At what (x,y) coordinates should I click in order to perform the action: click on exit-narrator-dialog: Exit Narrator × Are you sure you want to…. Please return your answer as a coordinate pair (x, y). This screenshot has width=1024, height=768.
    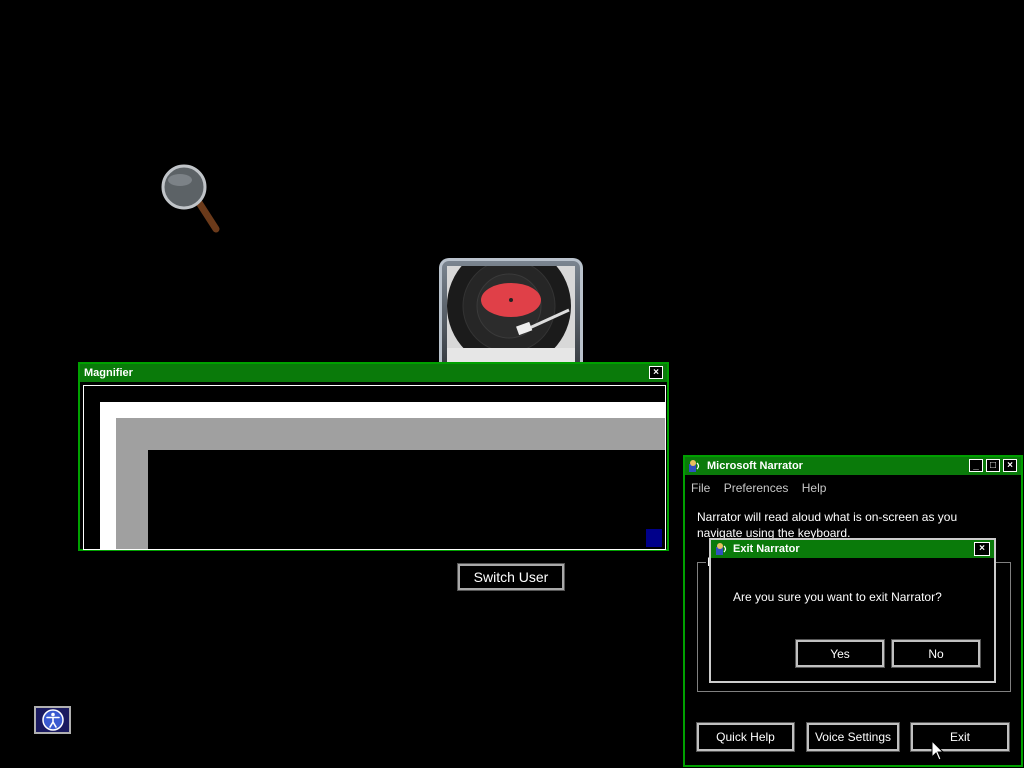
    Looking at the image, I should click on (852, 610).